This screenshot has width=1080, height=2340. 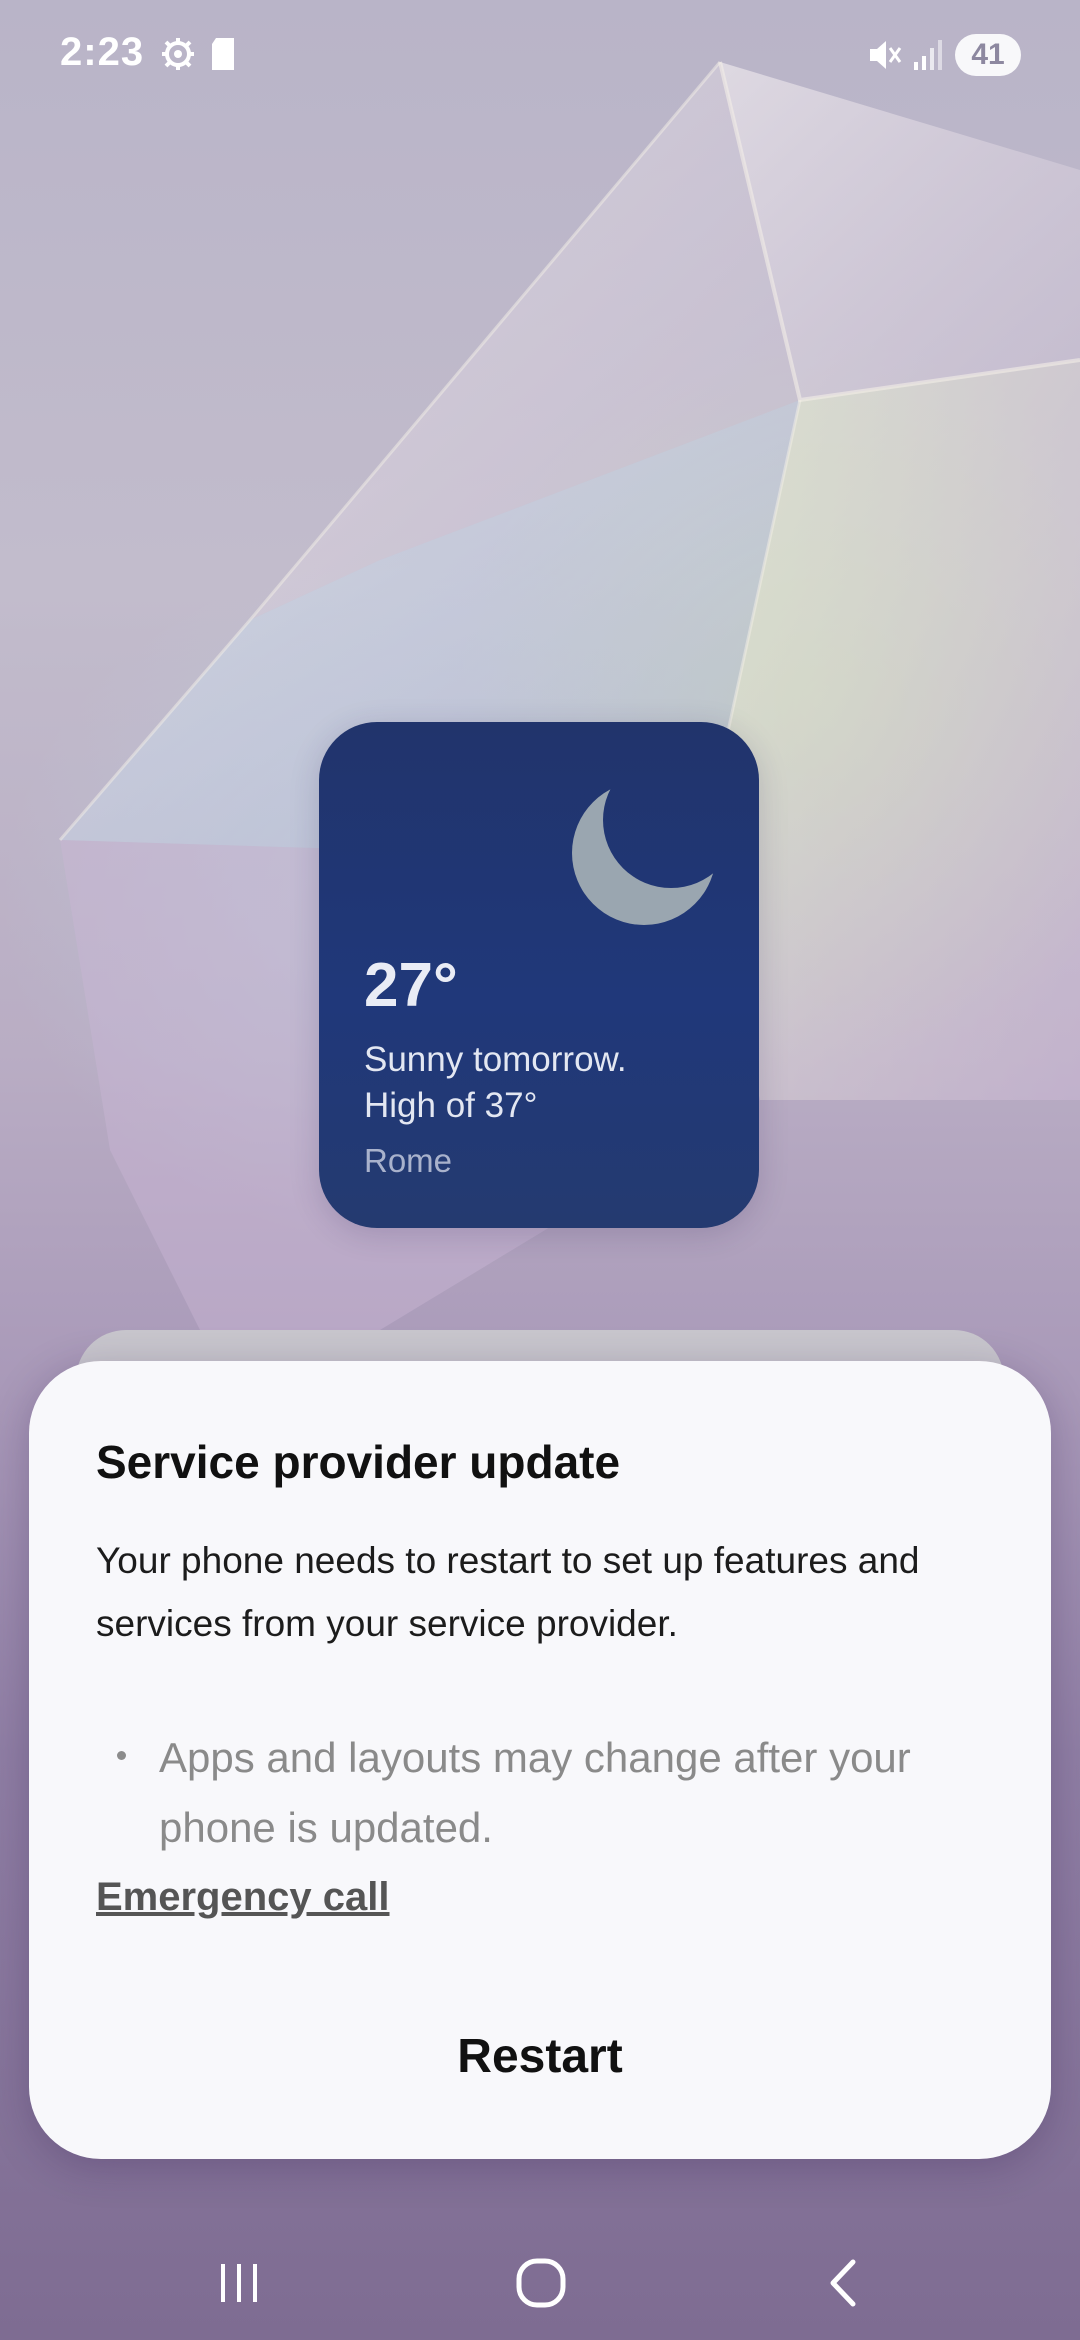 What do you see at coordinates (121, 1755) in the screenshot?
I see `bullet-dot-icon` at bounding box center [121, 1755].